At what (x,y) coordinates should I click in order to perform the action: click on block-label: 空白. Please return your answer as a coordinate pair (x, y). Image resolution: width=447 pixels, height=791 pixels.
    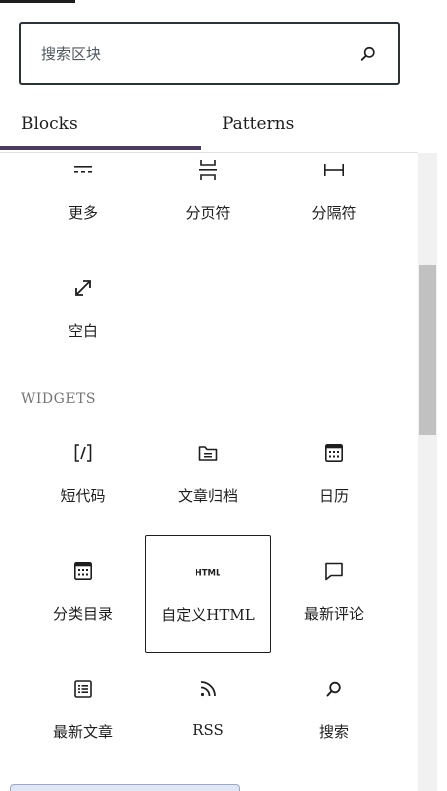
    Looking at the image, I should click on (82, 331).